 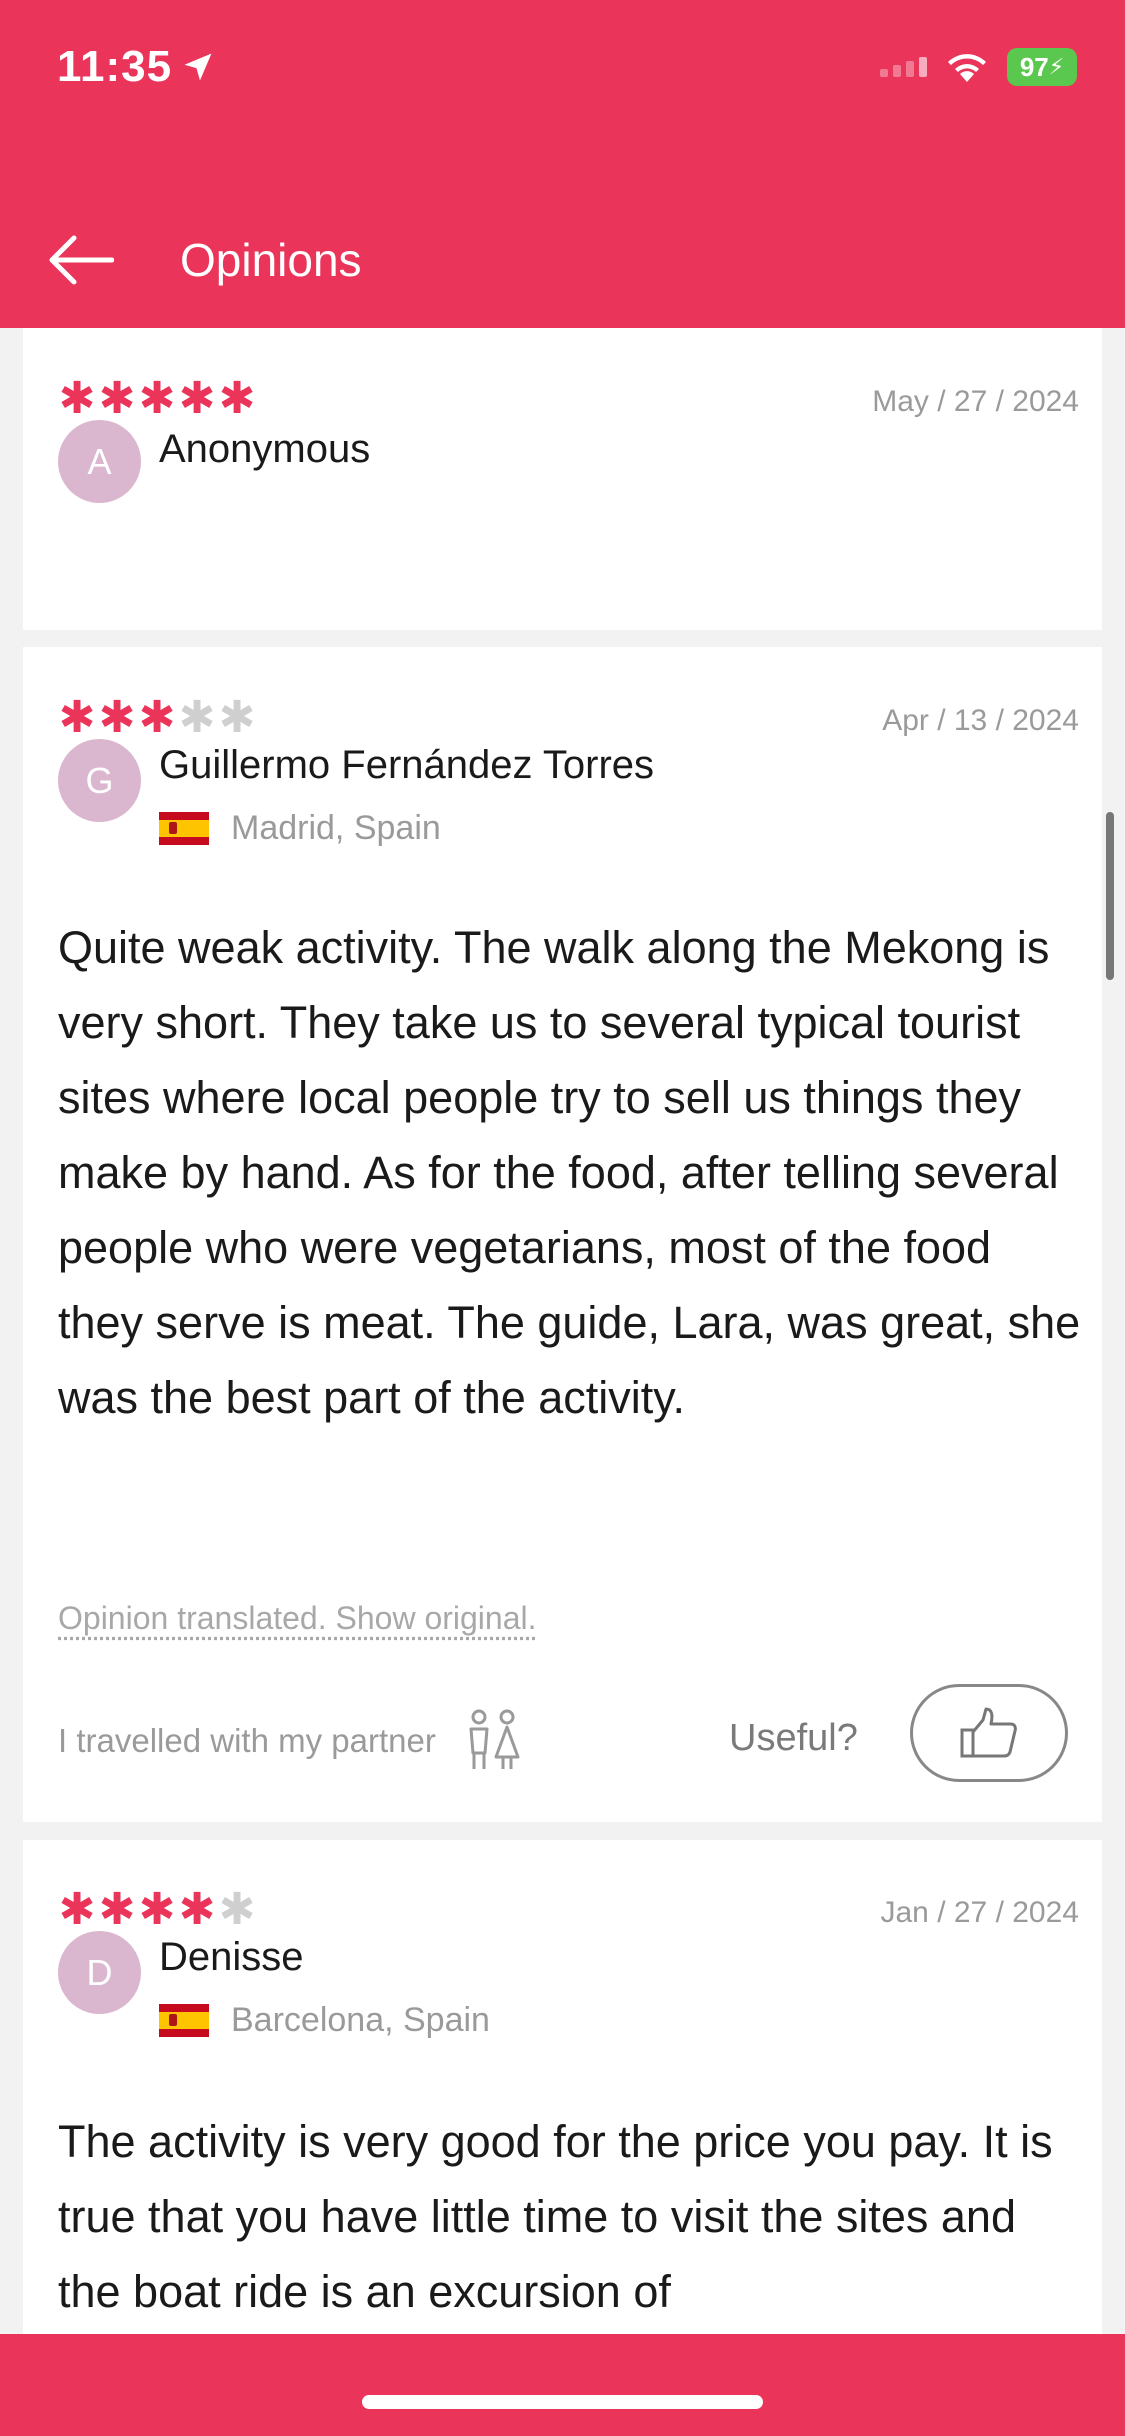 What do you see at coordinates (980, 720) in the screenshot?
I see `review-date: Apr / 13 / 2024` at bounding box center [980, 720].